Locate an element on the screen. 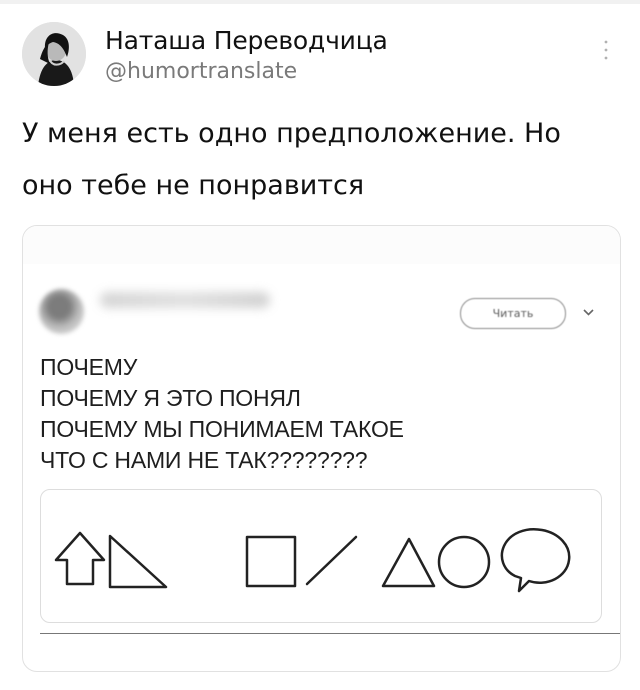 The height and width of the screenshot is (690, 640). author-avatar is located at coordinates (54, 54).